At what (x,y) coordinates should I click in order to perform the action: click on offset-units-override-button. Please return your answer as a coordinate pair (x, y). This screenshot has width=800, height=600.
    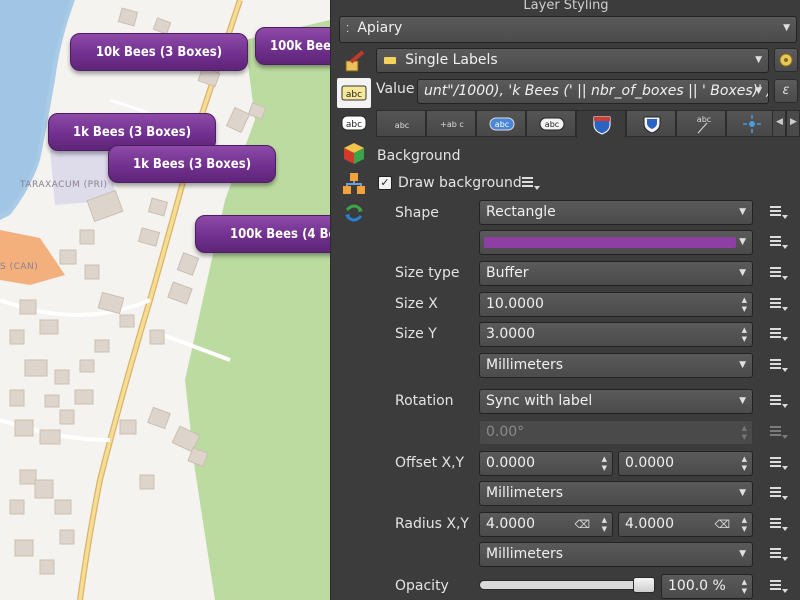
    Looking at the image, I should click on (779, 494).